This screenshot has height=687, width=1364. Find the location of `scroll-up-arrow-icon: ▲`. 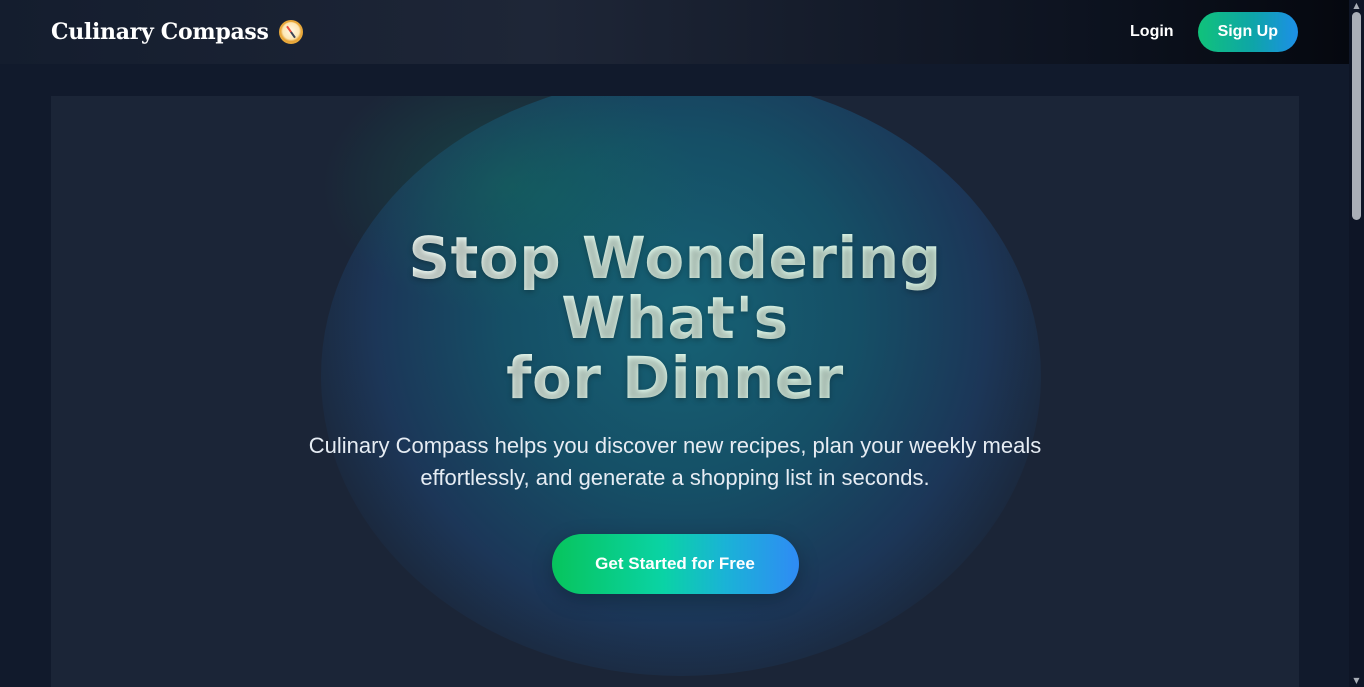

scroll-up-arrow-icon: ▲ is located at coordinates (1356, 6).